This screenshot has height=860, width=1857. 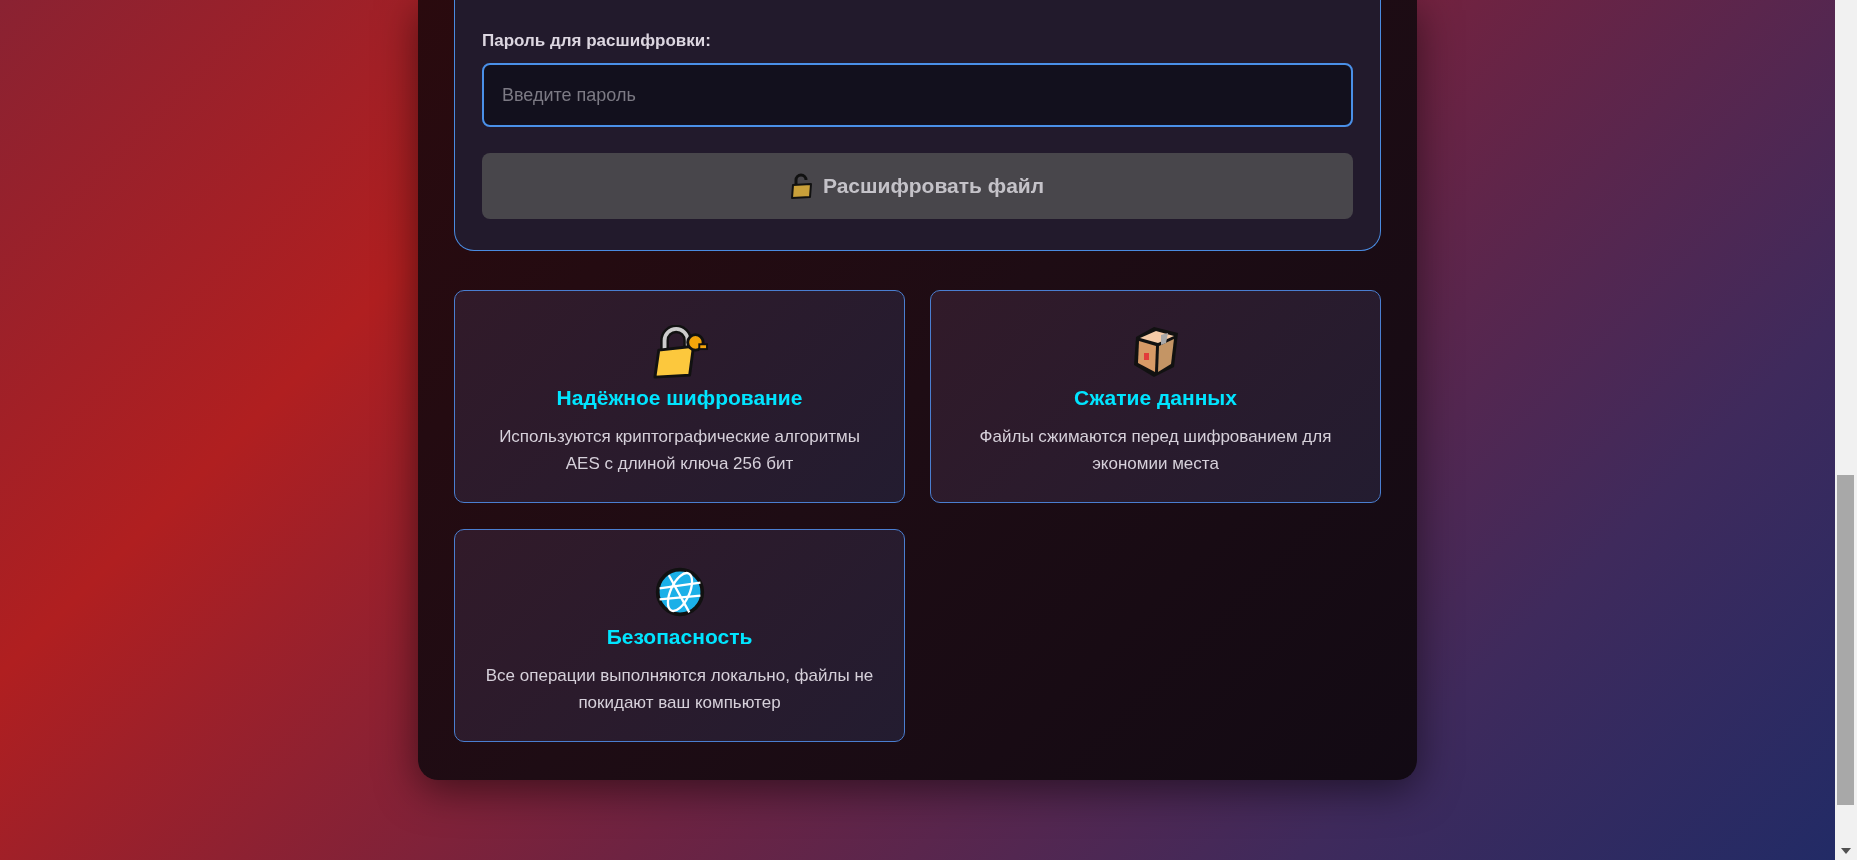 I want to click on feature-description: Файлы сжимаются перед шифрованием для экономии места, so click(x=1155, y=450).